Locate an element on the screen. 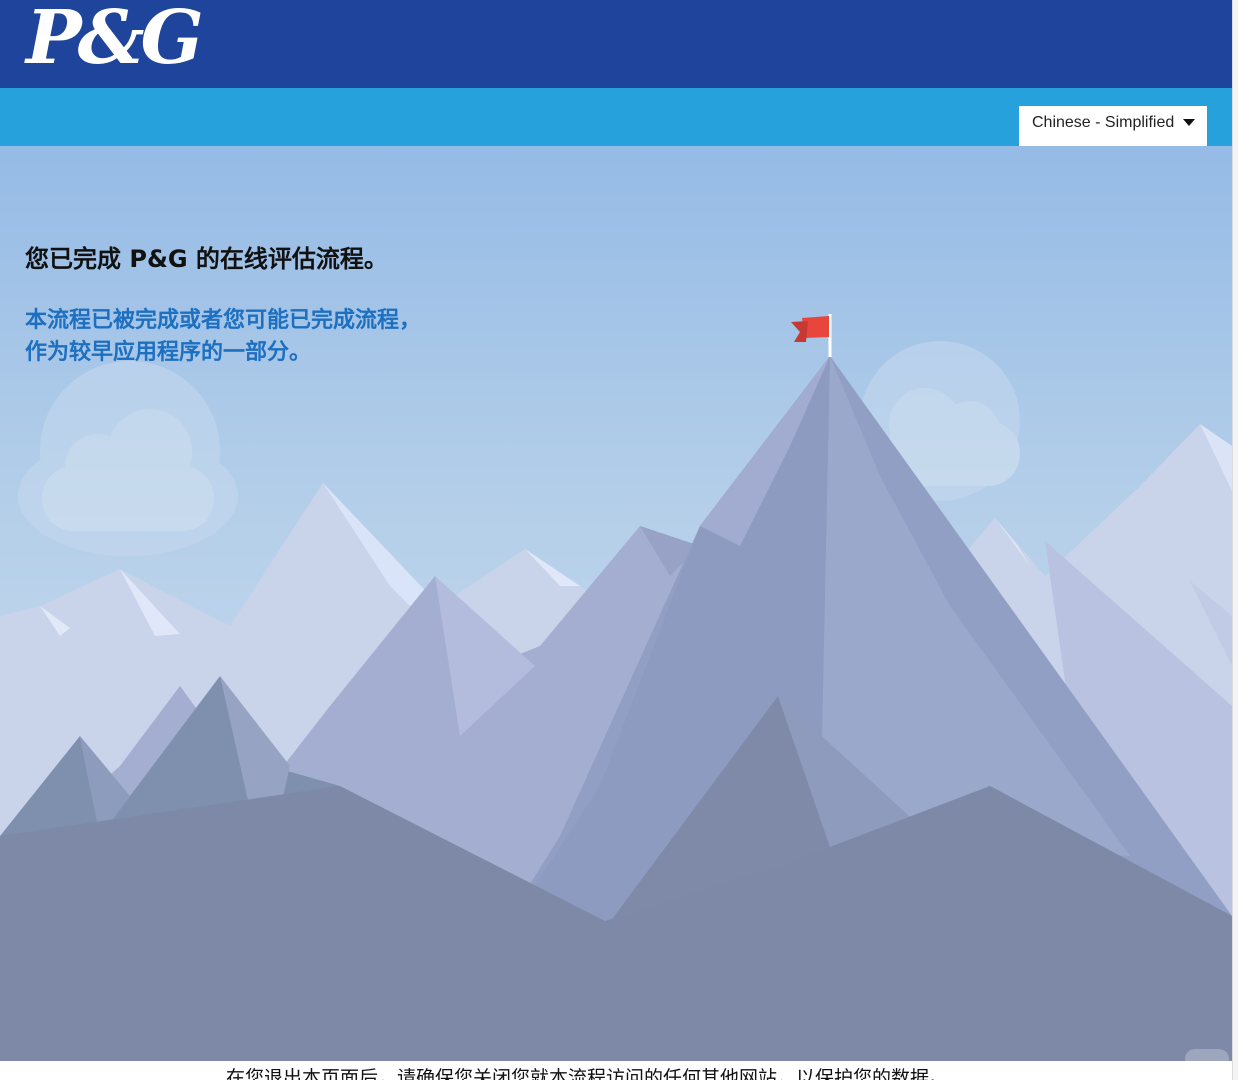  scroll-indicator is located at coordinates (1207, 1059).